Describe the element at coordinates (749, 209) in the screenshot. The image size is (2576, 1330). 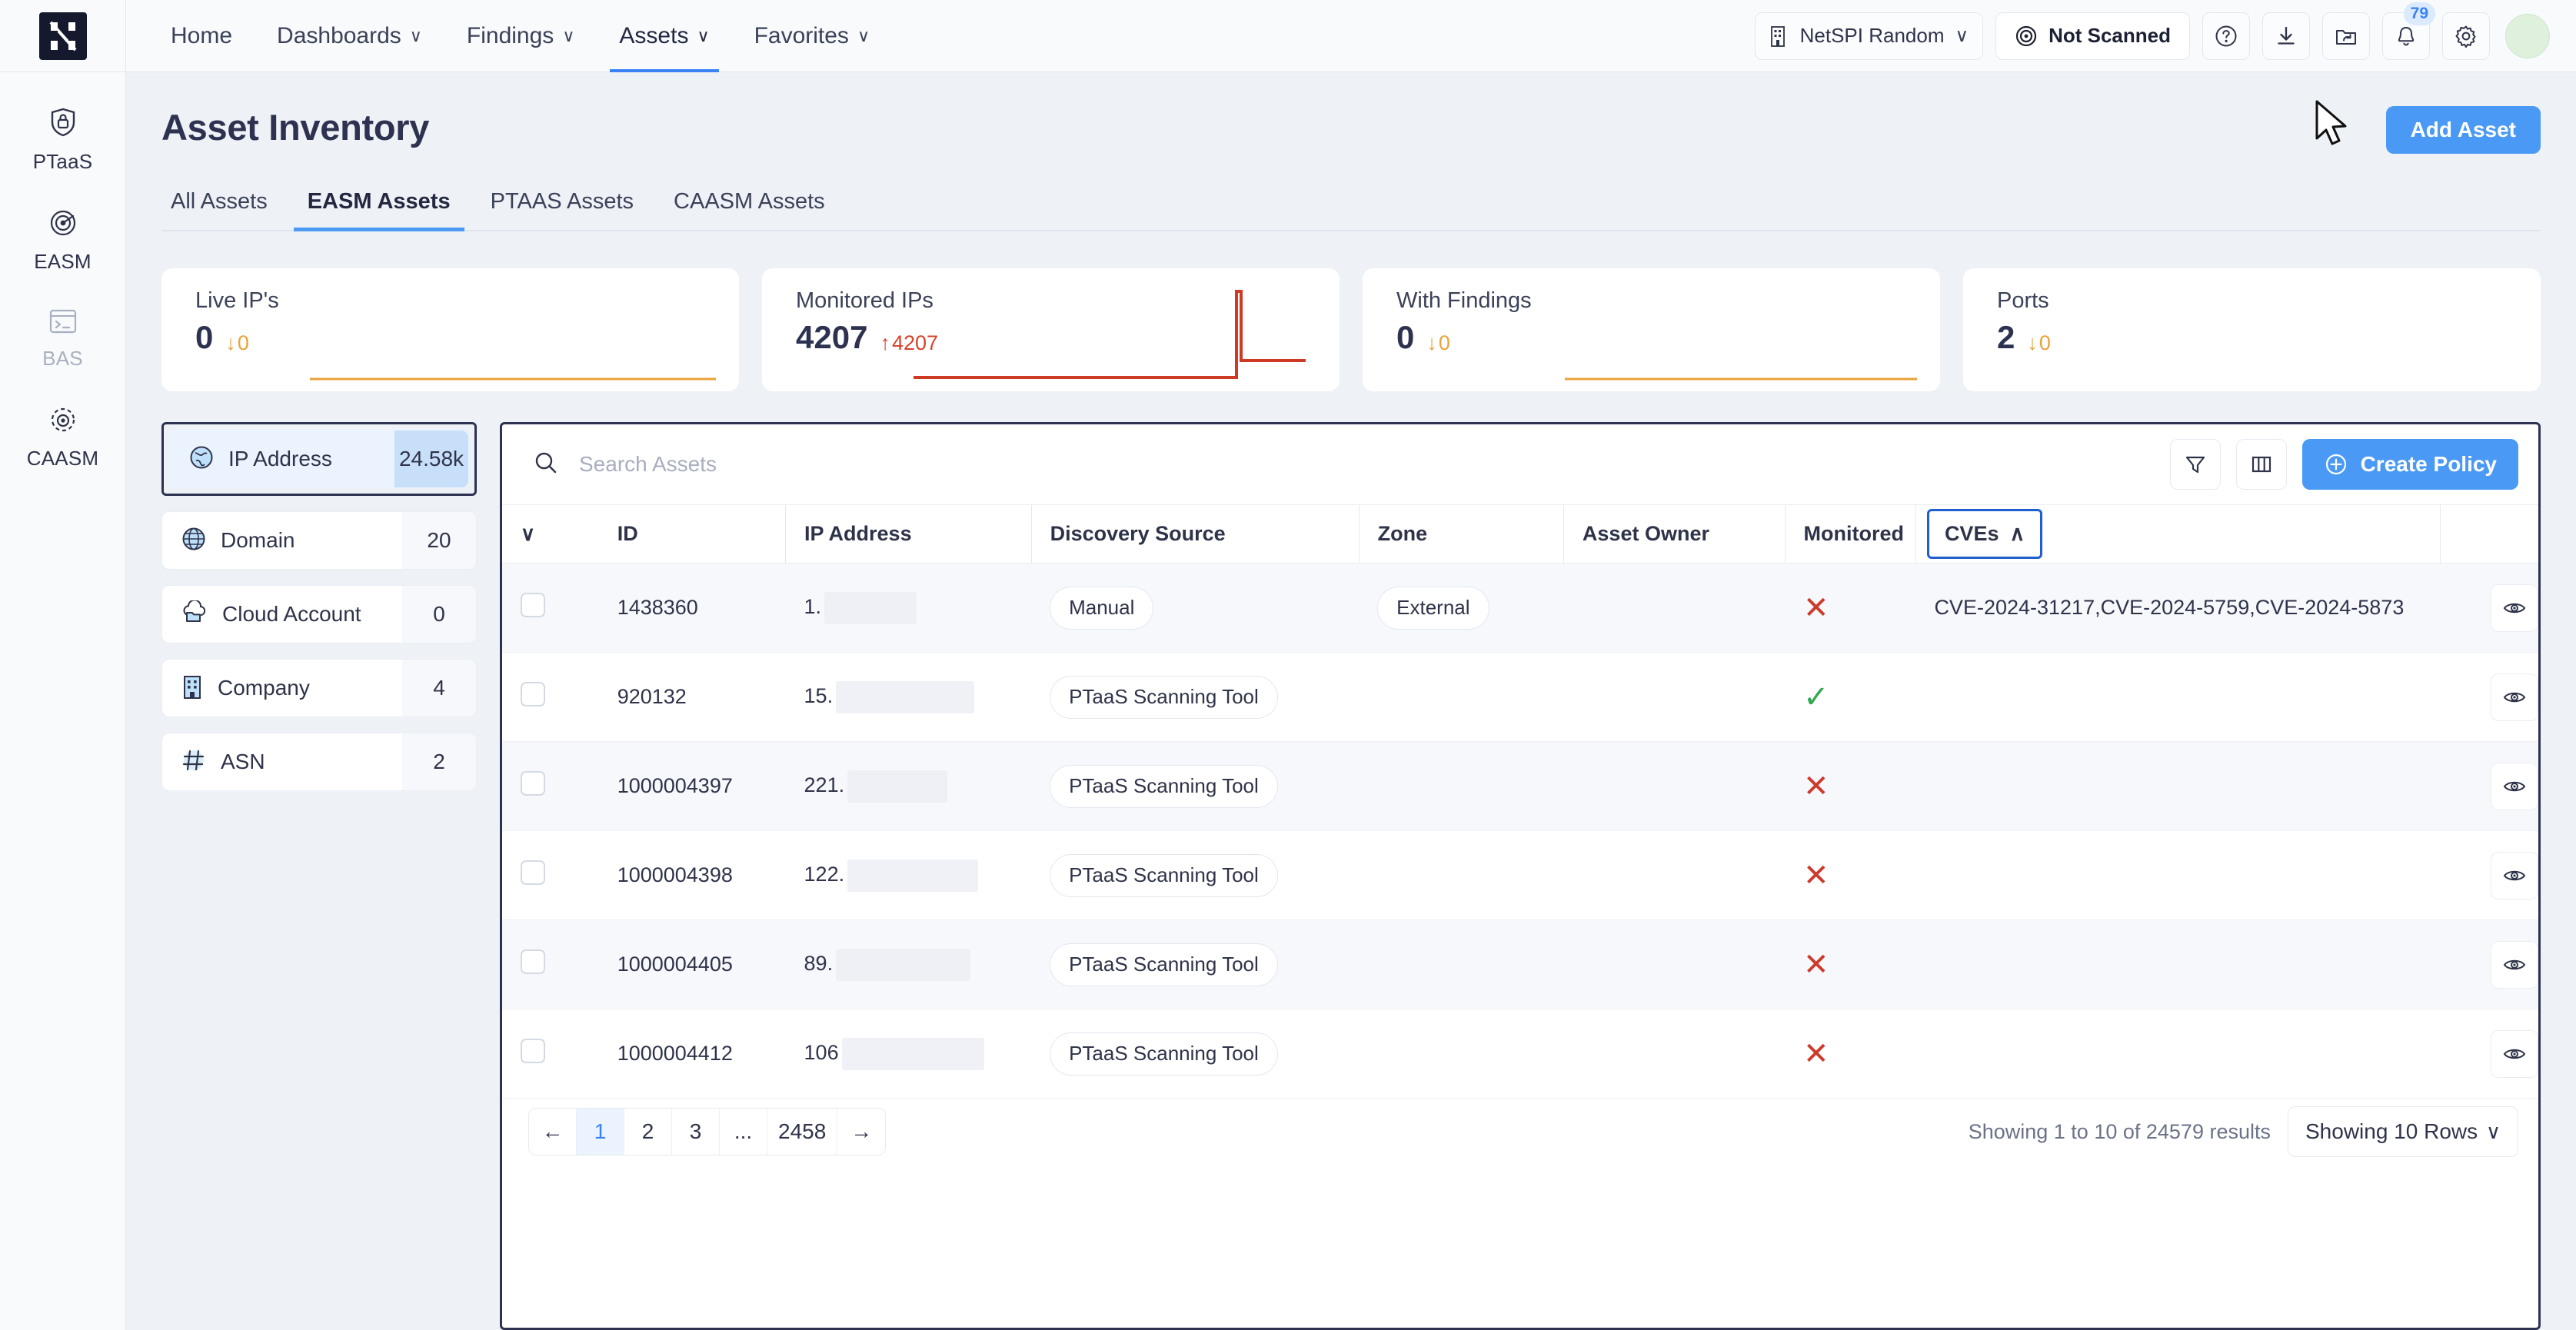
I see `tab-caasm-assets: CAASM Assets` at that location.